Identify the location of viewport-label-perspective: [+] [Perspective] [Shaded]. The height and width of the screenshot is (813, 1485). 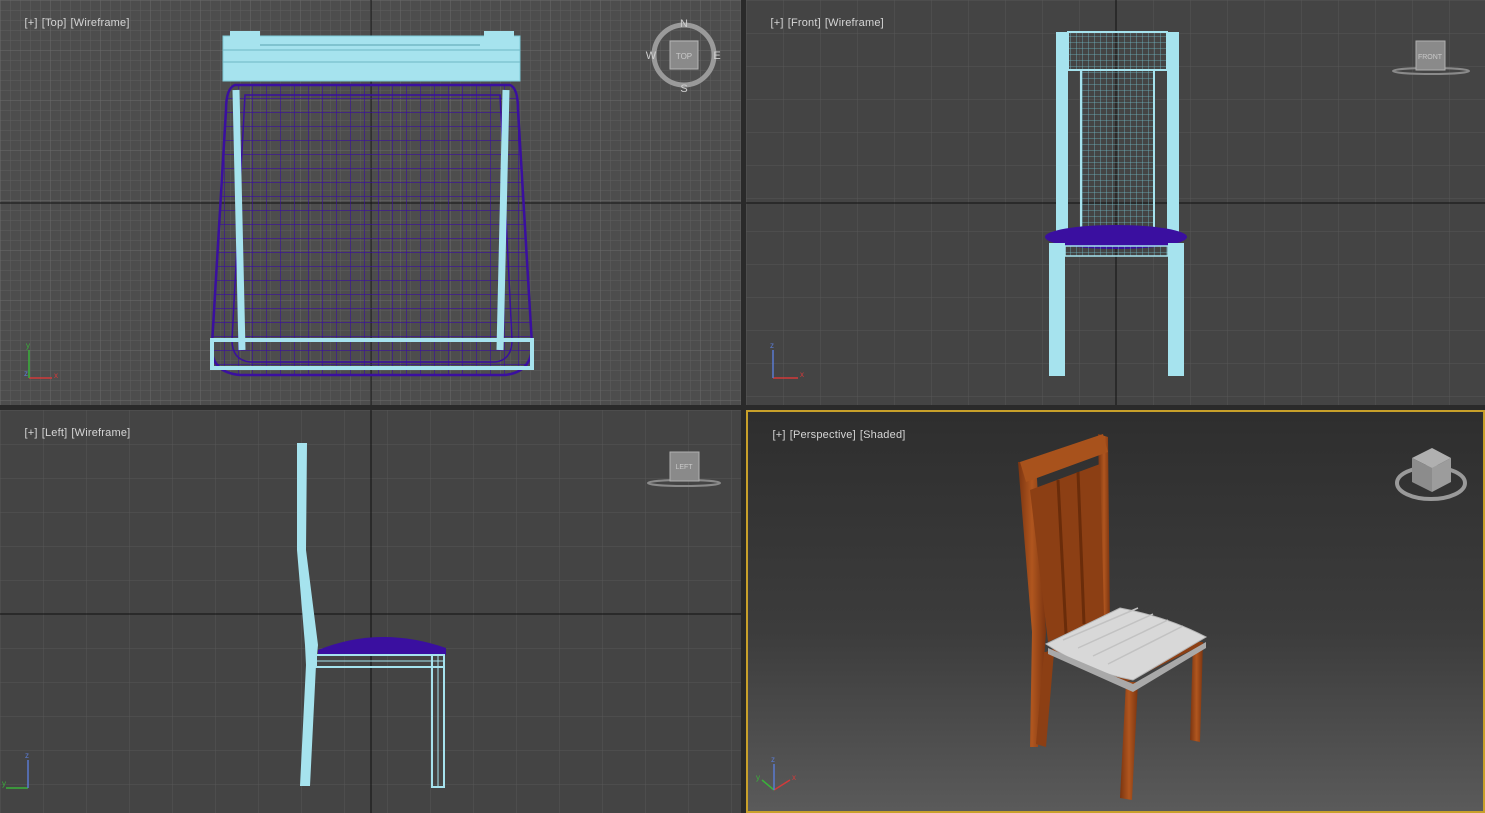
(831, 435).